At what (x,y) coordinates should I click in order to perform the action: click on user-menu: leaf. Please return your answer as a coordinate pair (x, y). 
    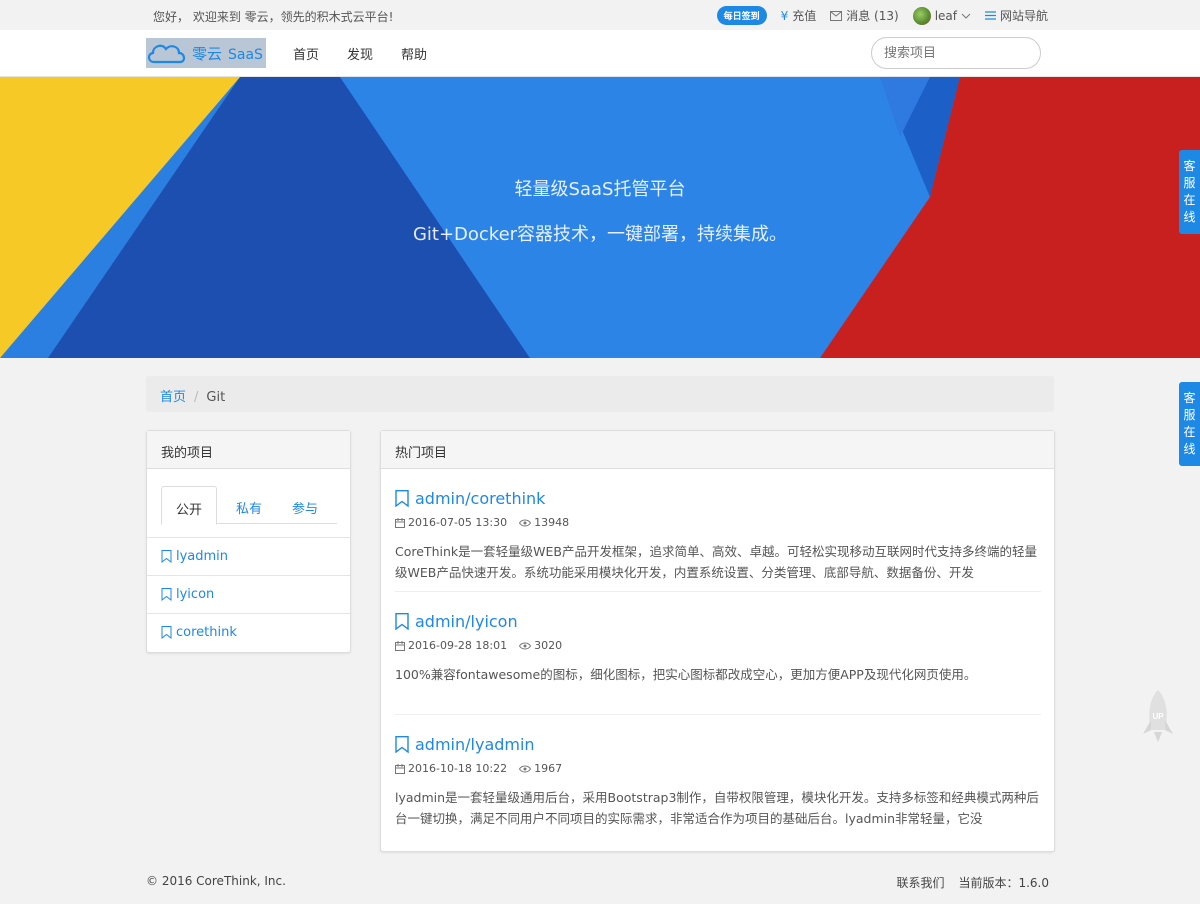
    Looking at the image, I should click on (941, 15).